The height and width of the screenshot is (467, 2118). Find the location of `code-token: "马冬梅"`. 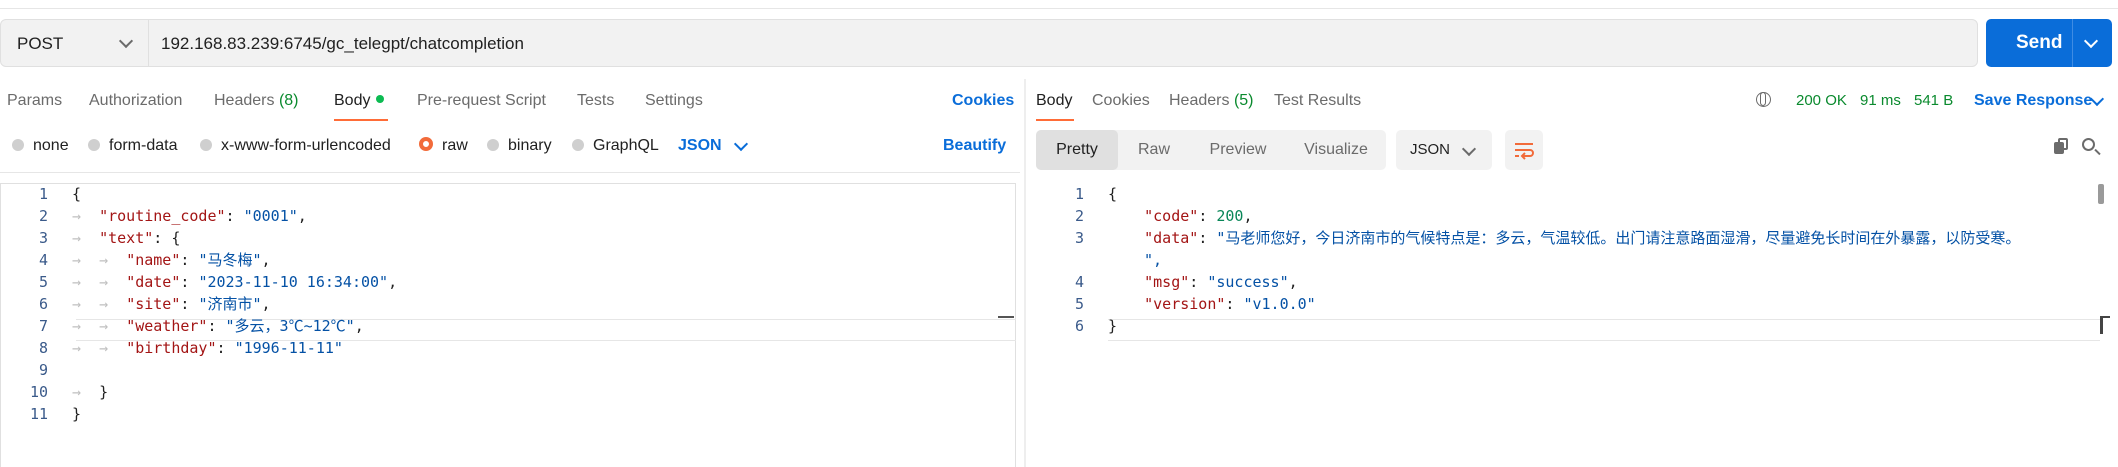

code-token: "马冬梅" is located at coordinates (230, 260).